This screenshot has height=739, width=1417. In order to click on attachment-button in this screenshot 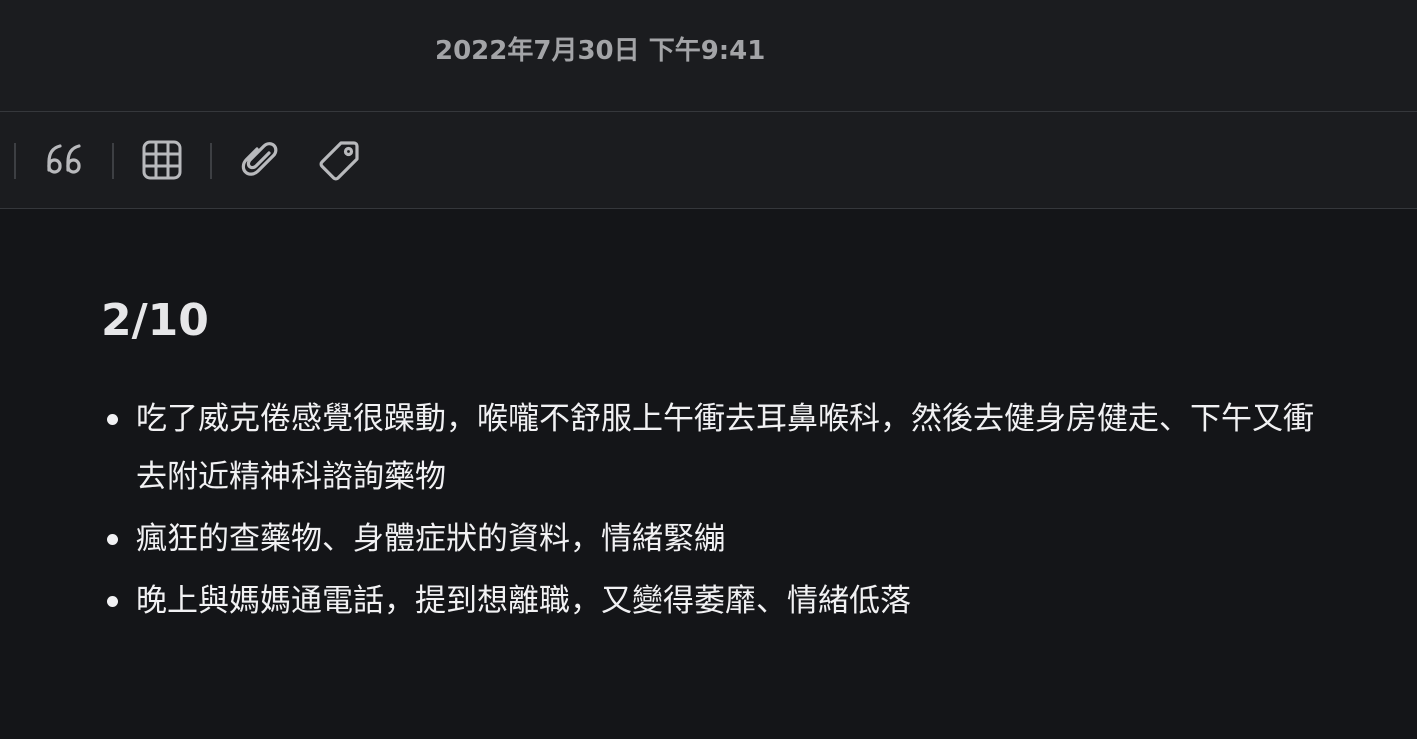, I will do `click(260, 160)`.